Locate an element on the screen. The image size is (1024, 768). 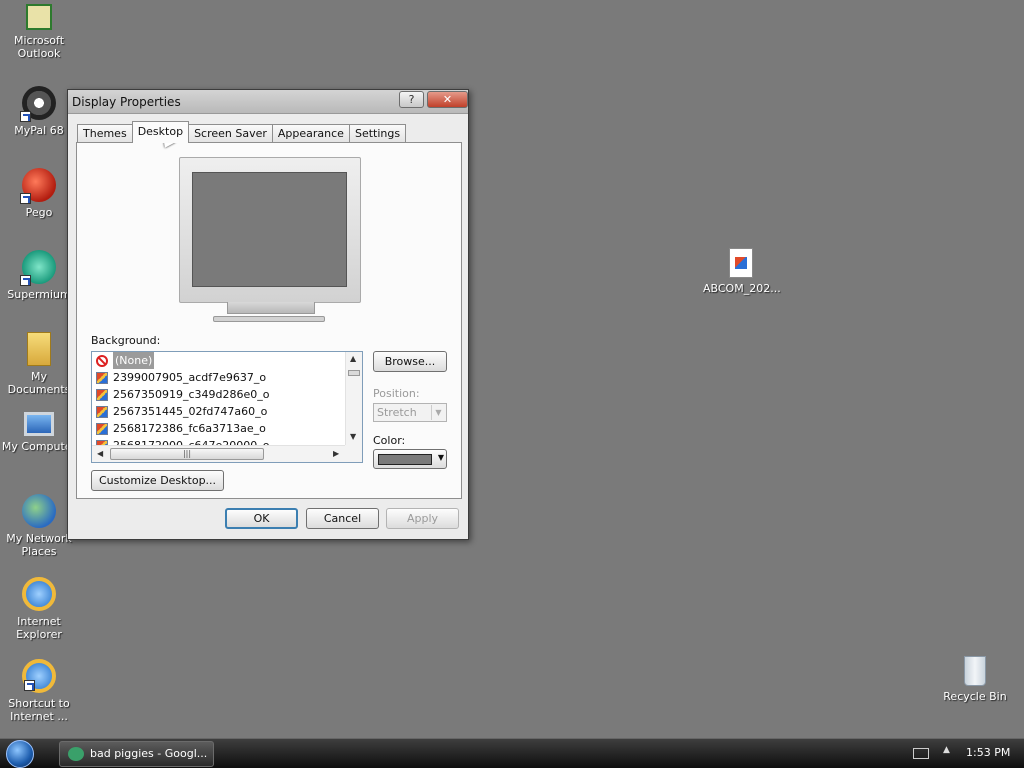
desktop-icon-mypal: MyPal 68 is located at coordinates (39, 111).